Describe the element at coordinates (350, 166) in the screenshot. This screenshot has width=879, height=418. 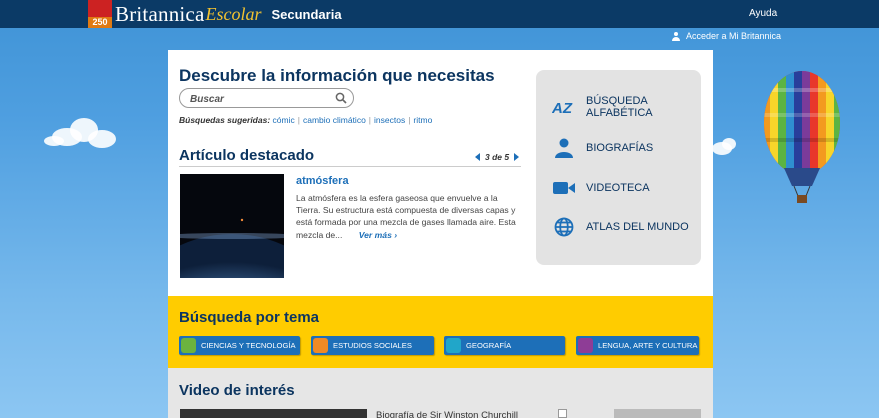
I see `divider` at that location.